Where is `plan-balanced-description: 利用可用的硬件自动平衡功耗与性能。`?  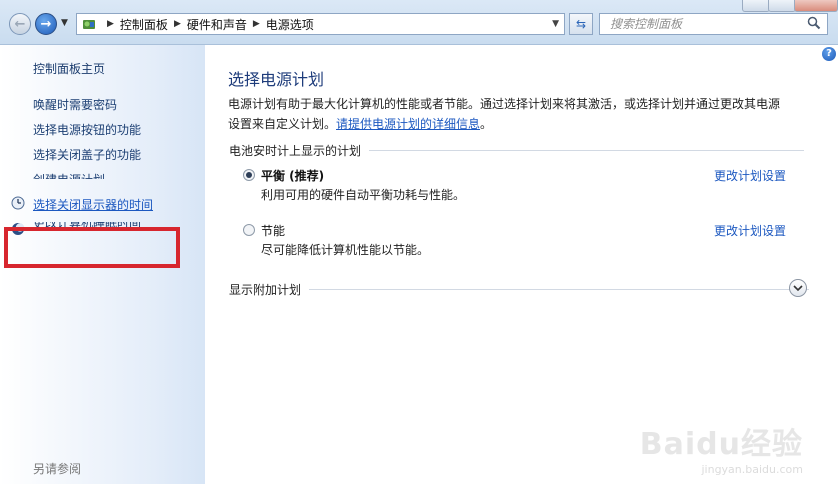 plan-balanced-description: 利用可用的硬件自动平衡功耗与性能。 is located at coordinates (363, 195).